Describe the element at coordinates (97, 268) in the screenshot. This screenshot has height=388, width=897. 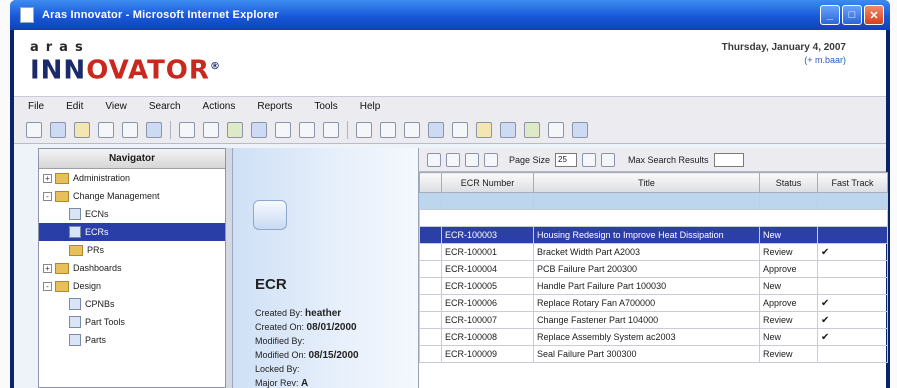
I see `tree-item-label: Dashboards` at that location.